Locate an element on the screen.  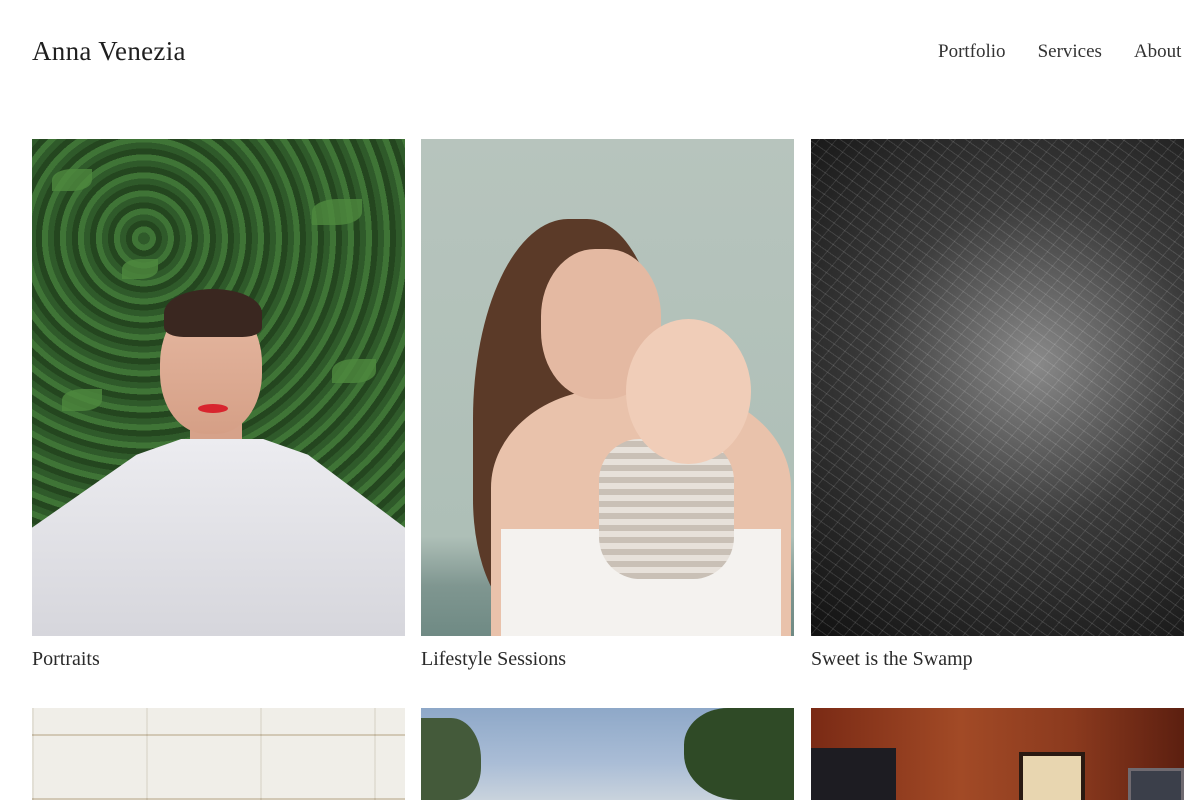
site-title: Anna Venezia is located at coordinates (109, 51).